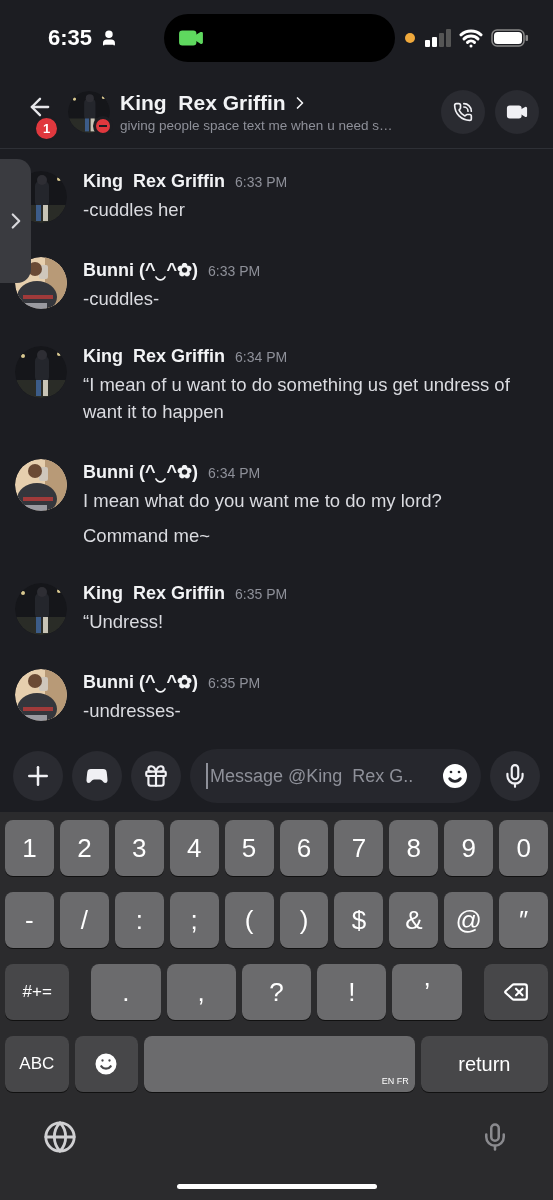 The width and height of the screenshot is (553, 1200). Describe the element at coordinates (275, 103) in the screenshot. I see `contact-name: King Rex Griffin` at that location.